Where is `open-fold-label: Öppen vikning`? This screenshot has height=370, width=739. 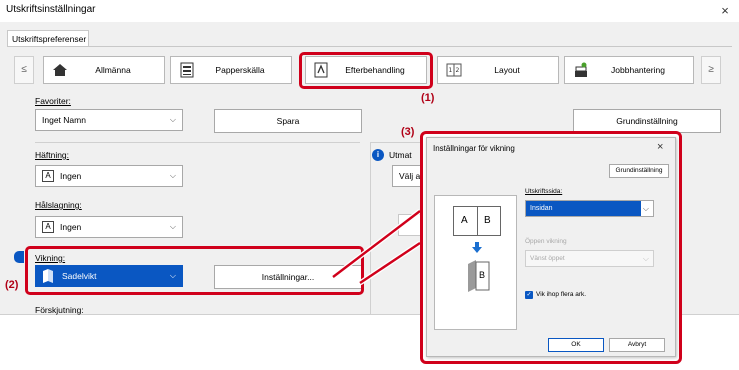 open-fold-label: Öppen vikning is located at coordinates (546, 241).